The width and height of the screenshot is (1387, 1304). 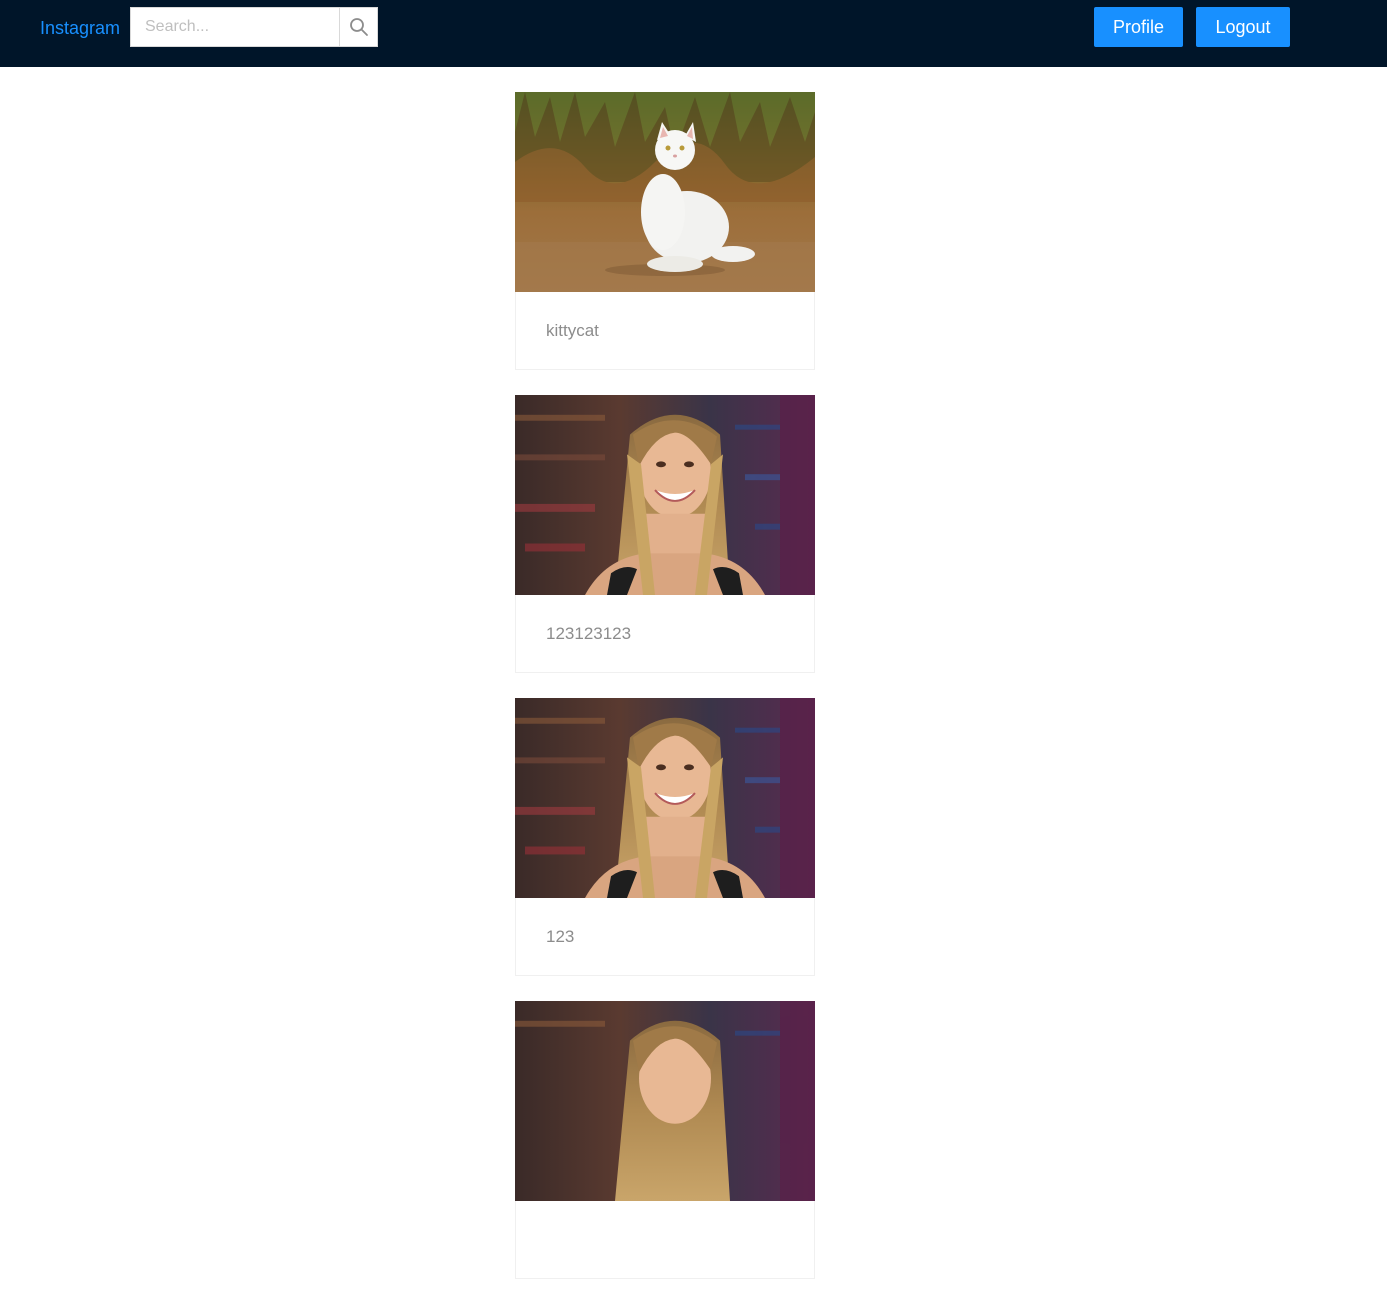 I want to click on profile-button: Profile, so click(x=1138, y=27).